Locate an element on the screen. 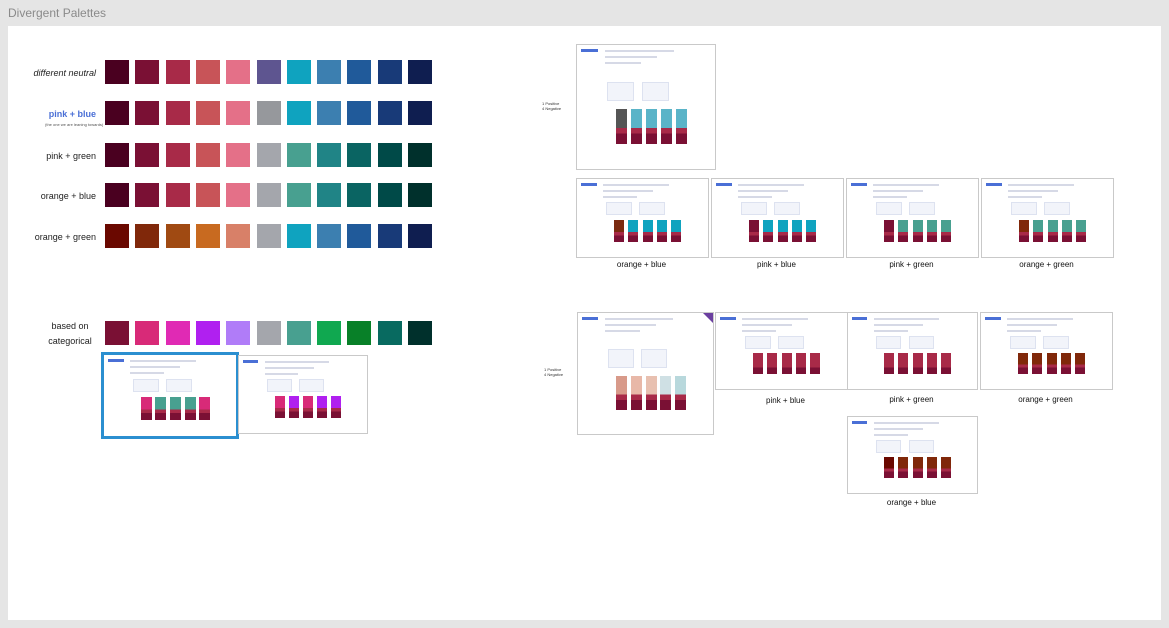 The image size is (1169, 628). caption-row2-1: pink + blue is located at coordinates (785, 400).